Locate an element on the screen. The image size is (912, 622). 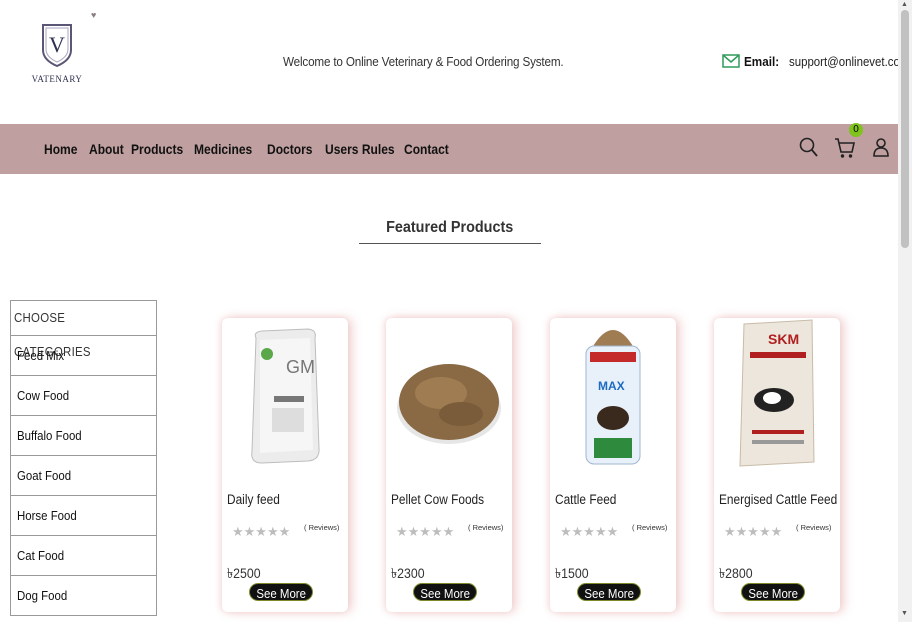
product-image: MAX is located at coordinates (613, 393).